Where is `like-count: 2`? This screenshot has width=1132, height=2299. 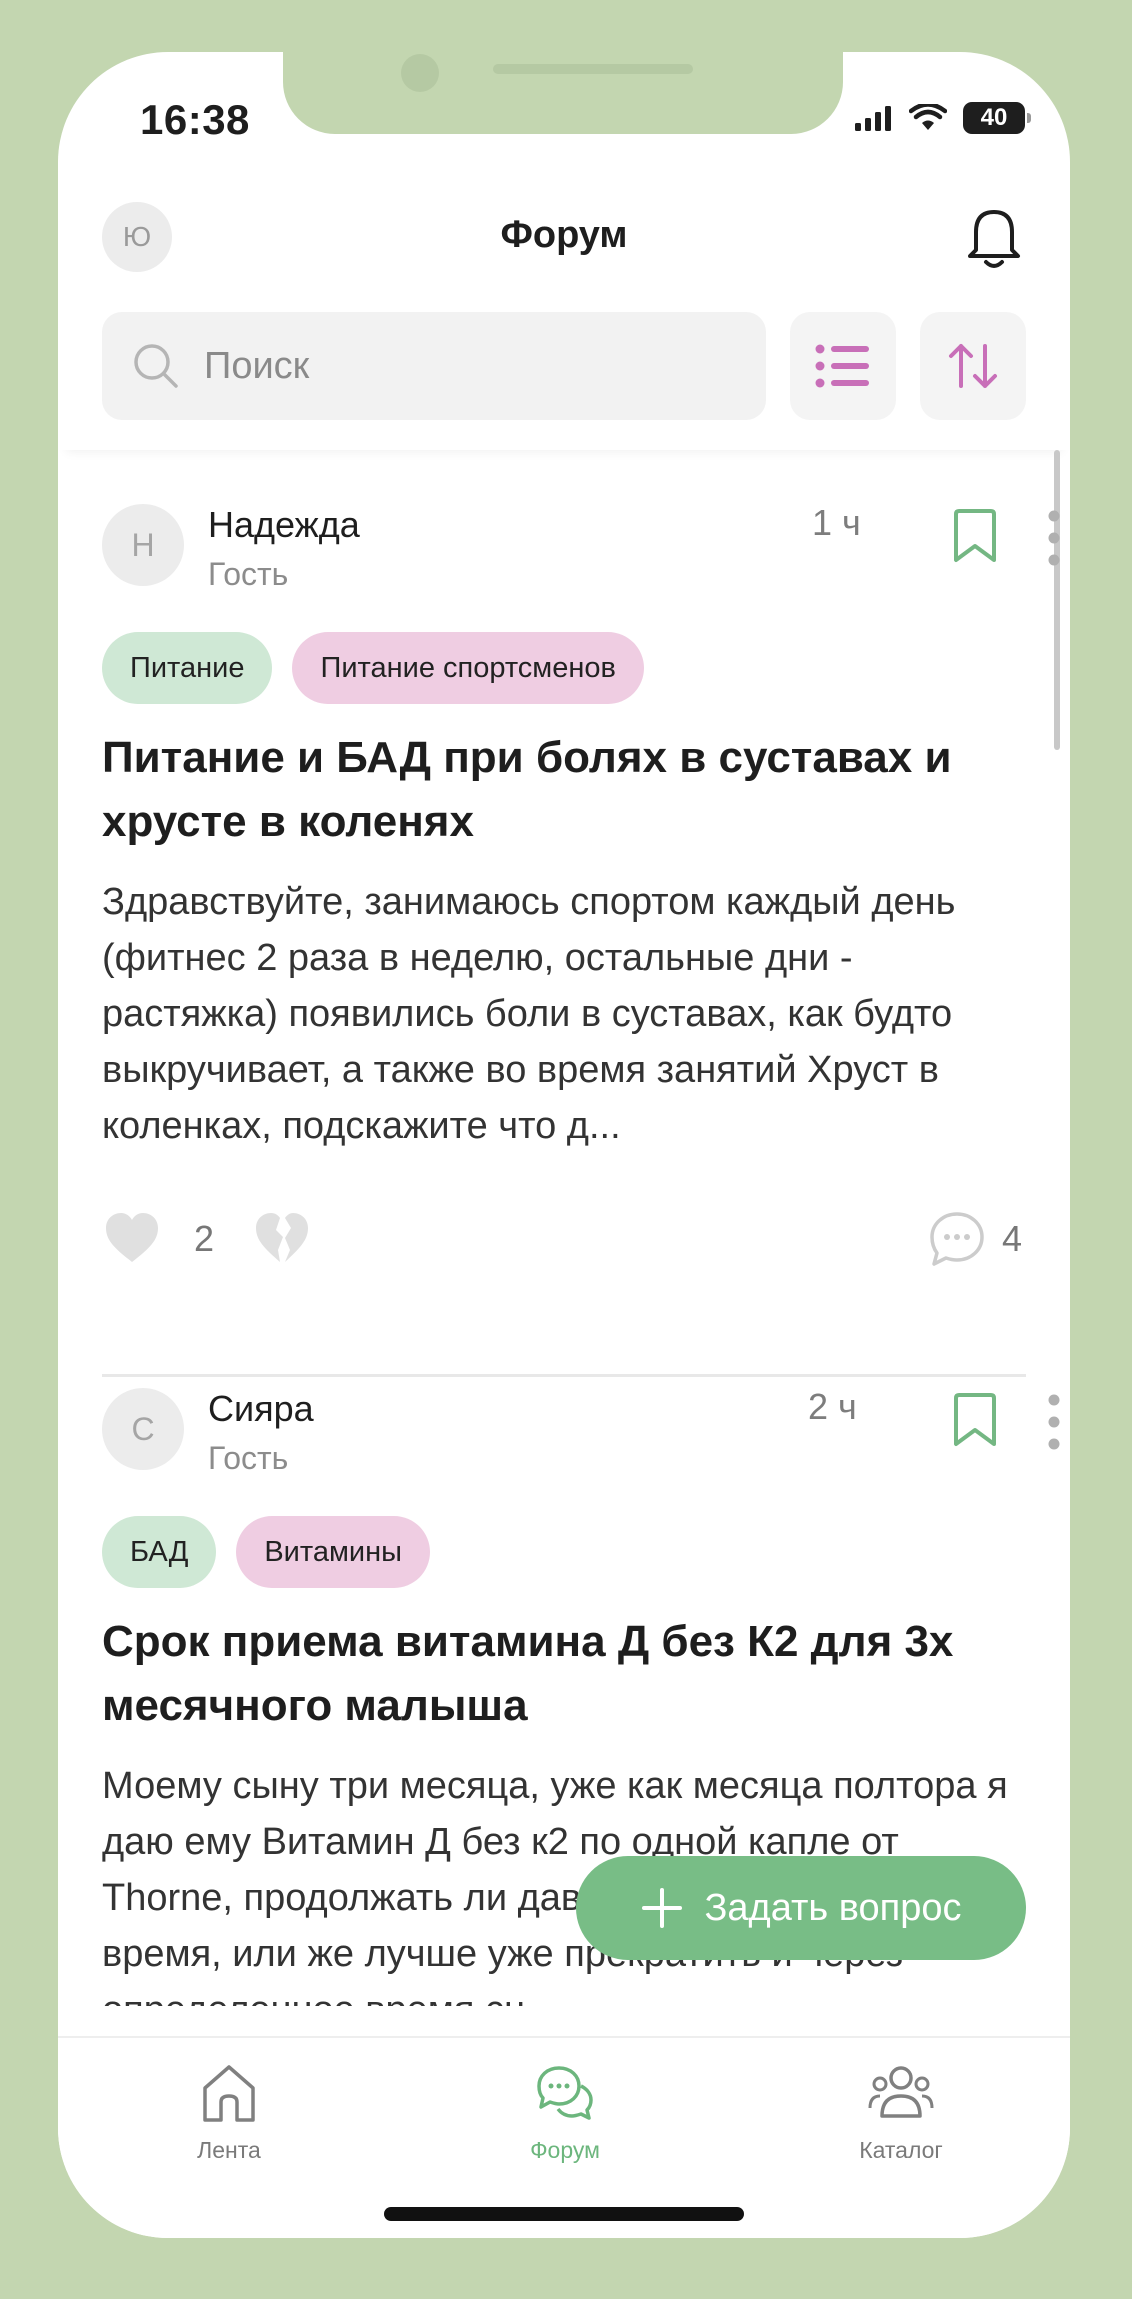
like-count: 2 is located at coordinates (204, 1238).